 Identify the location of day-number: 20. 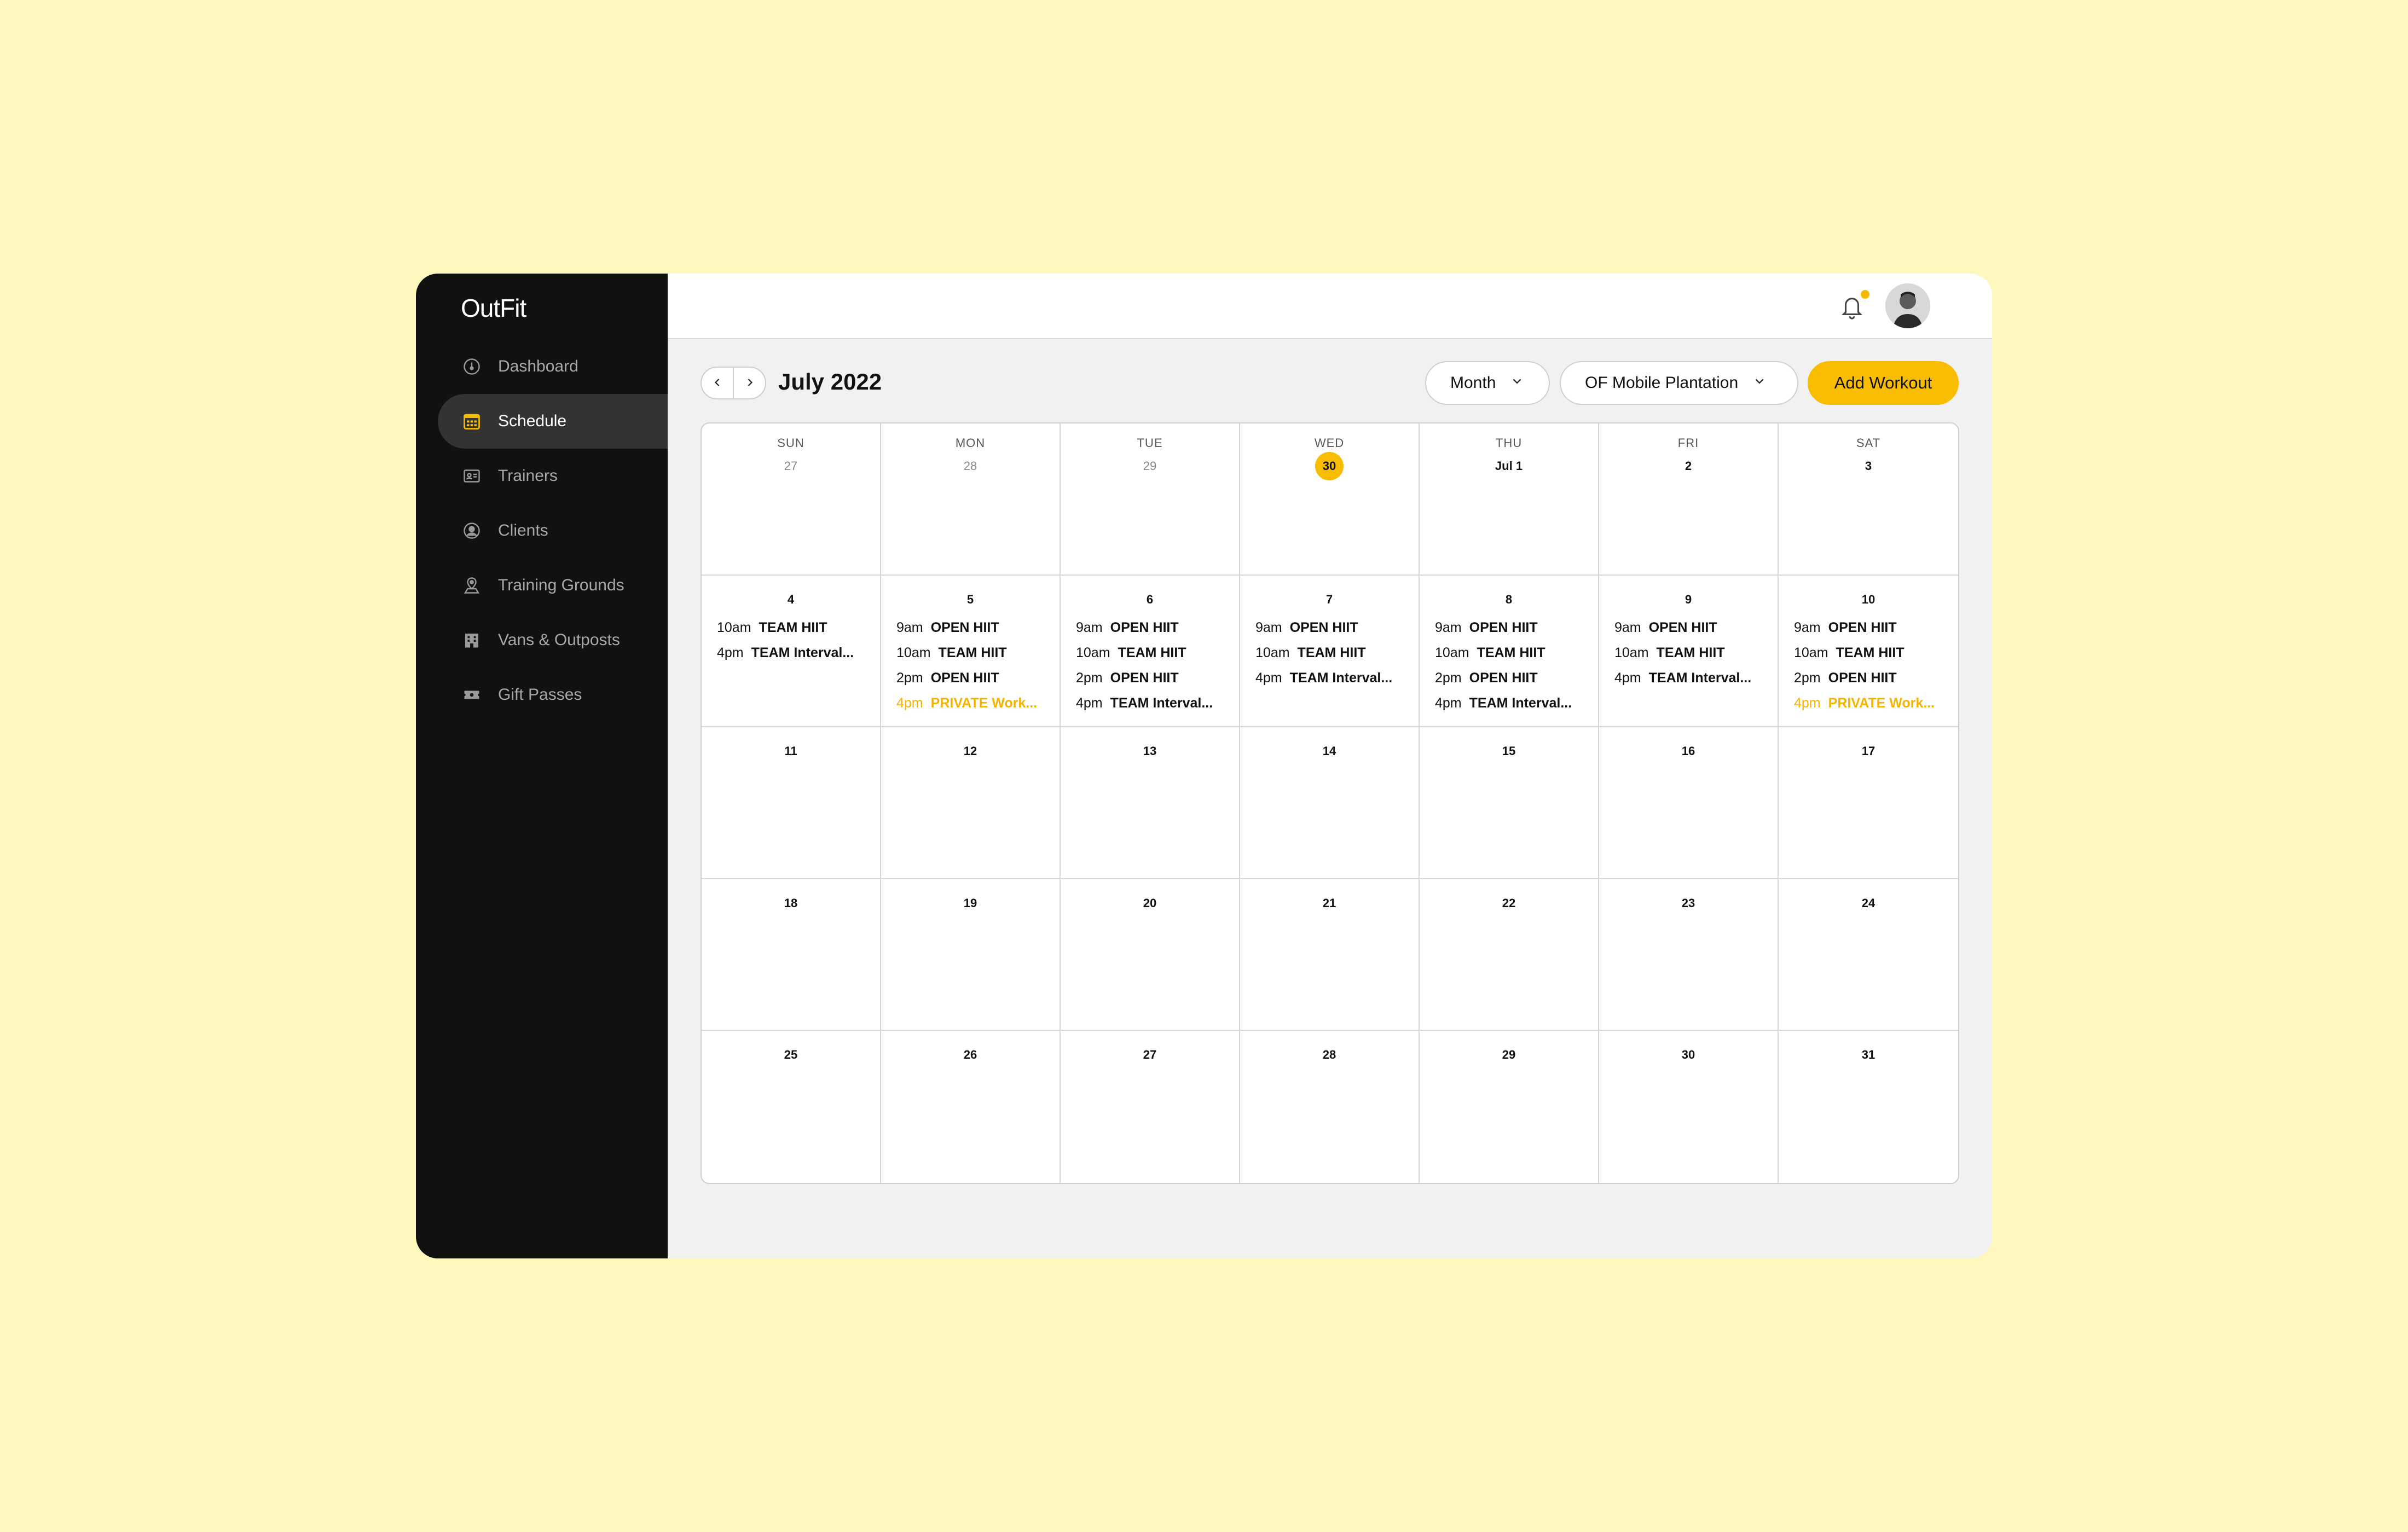
(1150, 903).